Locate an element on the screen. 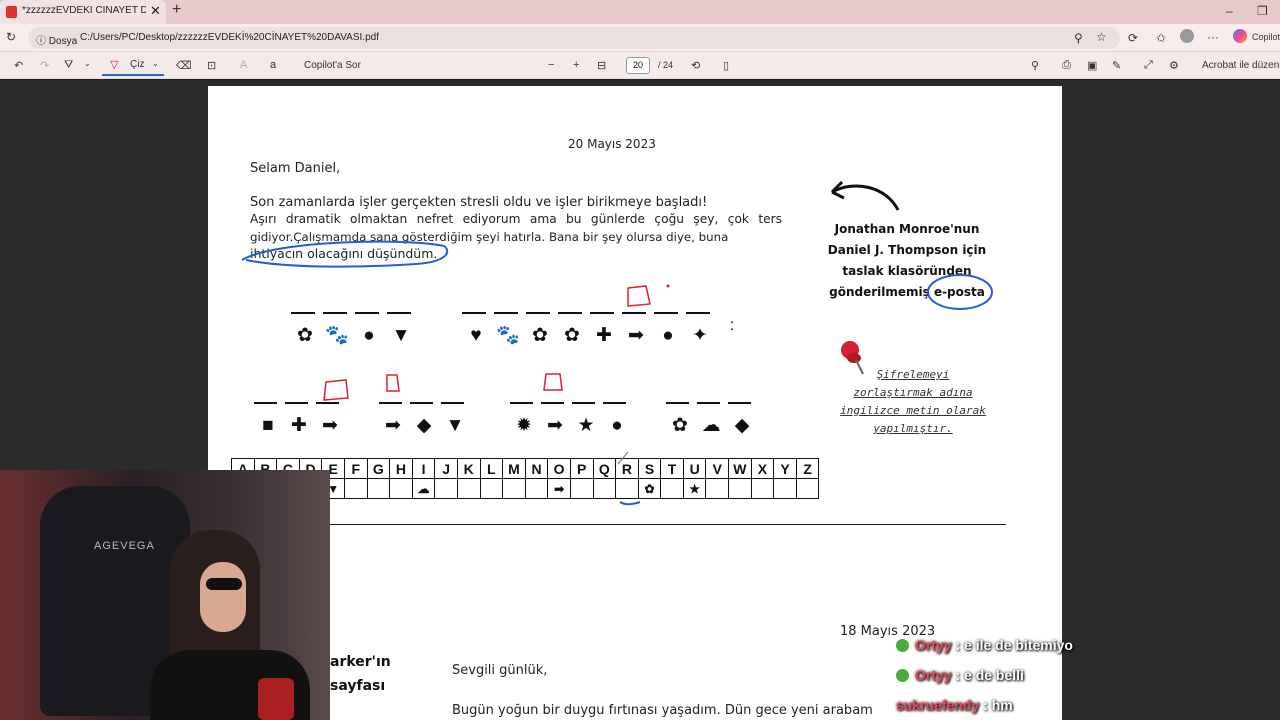 This screenshot has height=720, width=1280. zoom-out-button: − is located at coordinates (551, 65).